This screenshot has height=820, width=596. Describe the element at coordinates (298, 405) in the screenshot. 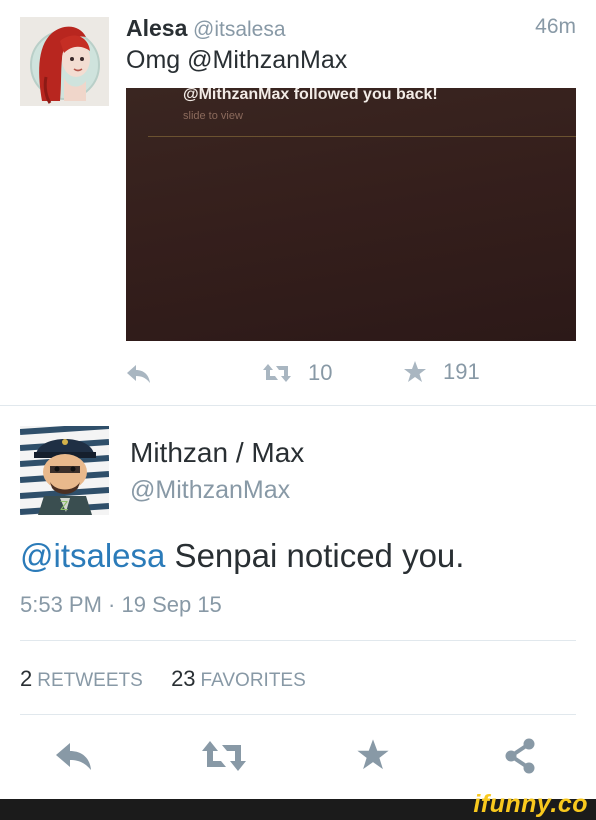

I see `tweet-divider` at that location.